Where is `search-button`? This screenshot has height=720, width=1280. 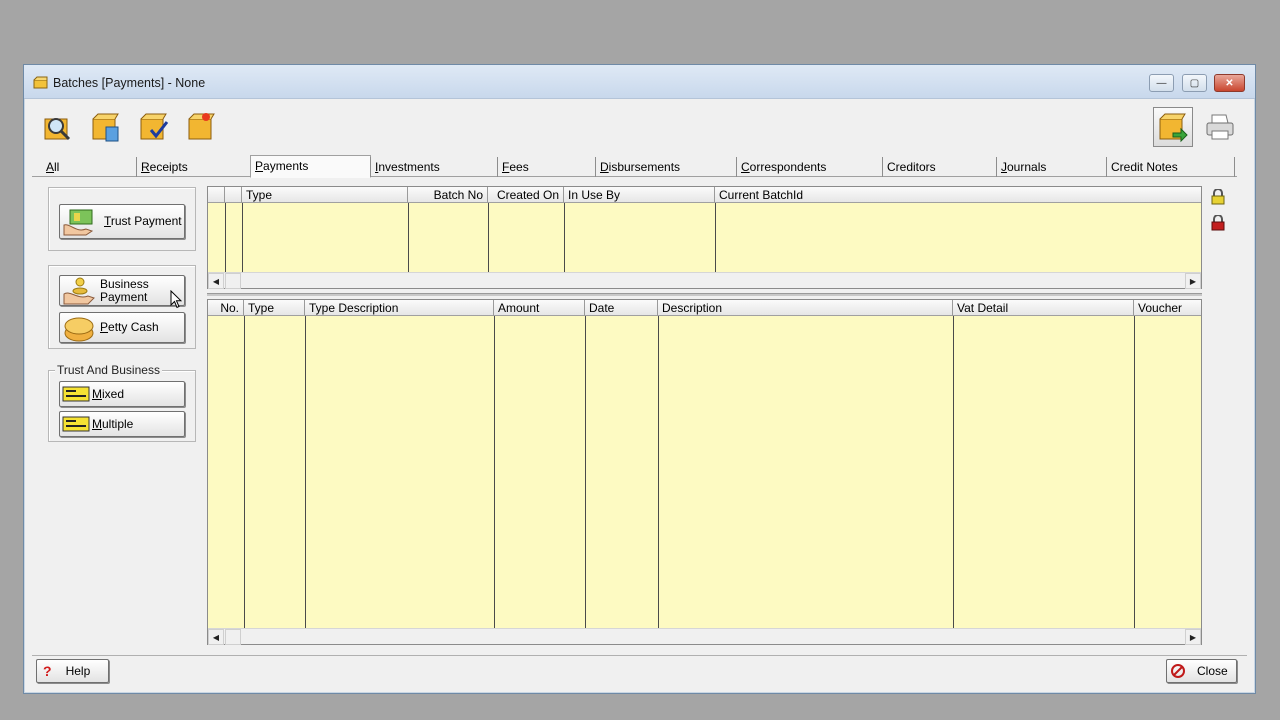
search-button is located at coordinates (58, 127).